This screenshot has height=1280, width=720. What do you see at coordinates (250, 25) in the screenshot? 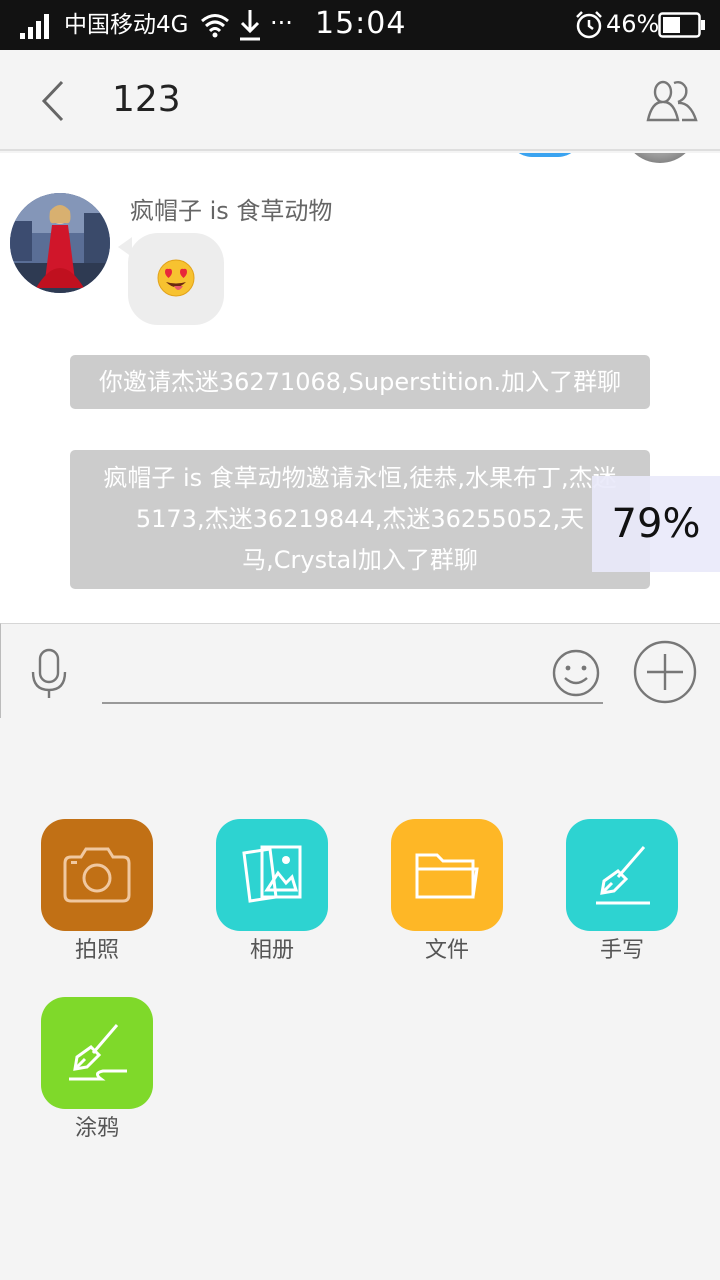
I see `download-icon` at bounding box center [250, 25].